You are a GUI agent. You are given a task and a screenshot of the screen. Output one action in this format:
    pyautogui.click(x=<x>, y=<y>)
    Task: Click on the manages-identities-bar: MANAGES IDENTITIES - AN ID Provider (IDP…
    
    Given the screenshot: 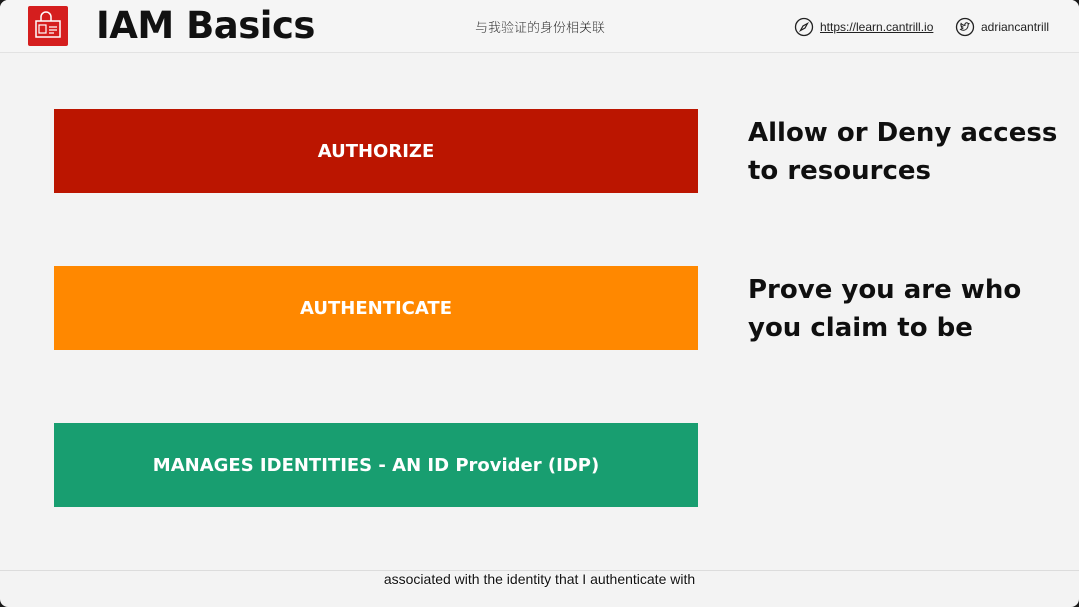 What is the action you would take?
    pyautogui.click(x=376, y=465)
    